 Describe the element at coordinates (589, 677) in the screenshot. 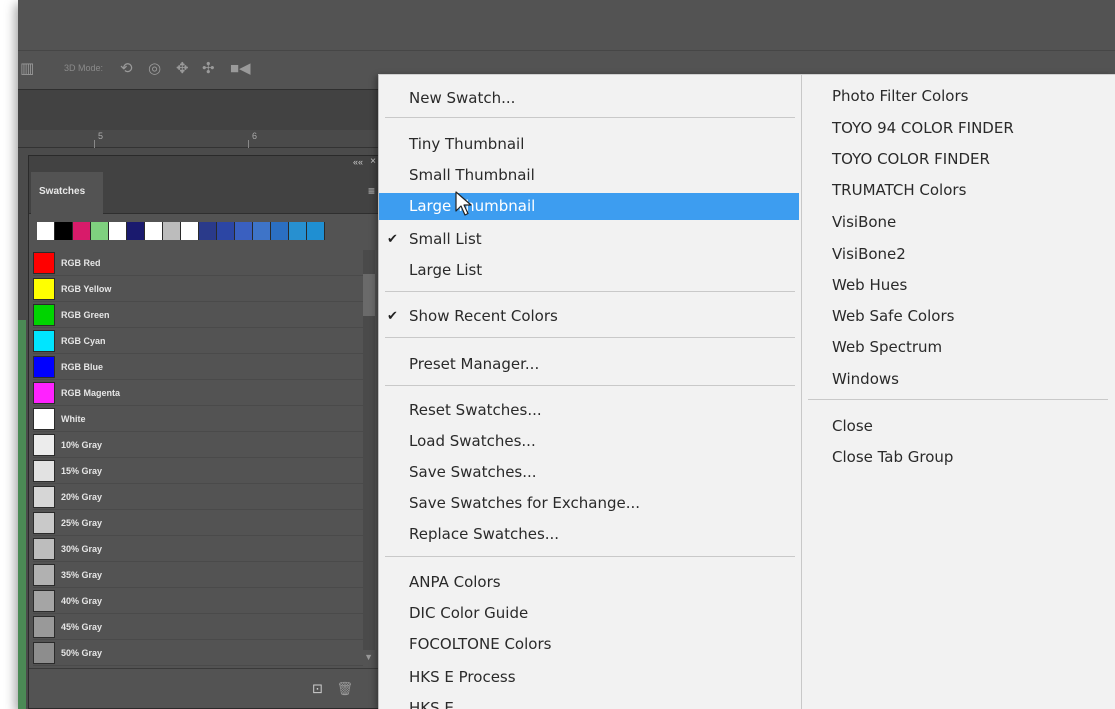

I see `menu-item-hks-e-process: HKS E Process` at that location.